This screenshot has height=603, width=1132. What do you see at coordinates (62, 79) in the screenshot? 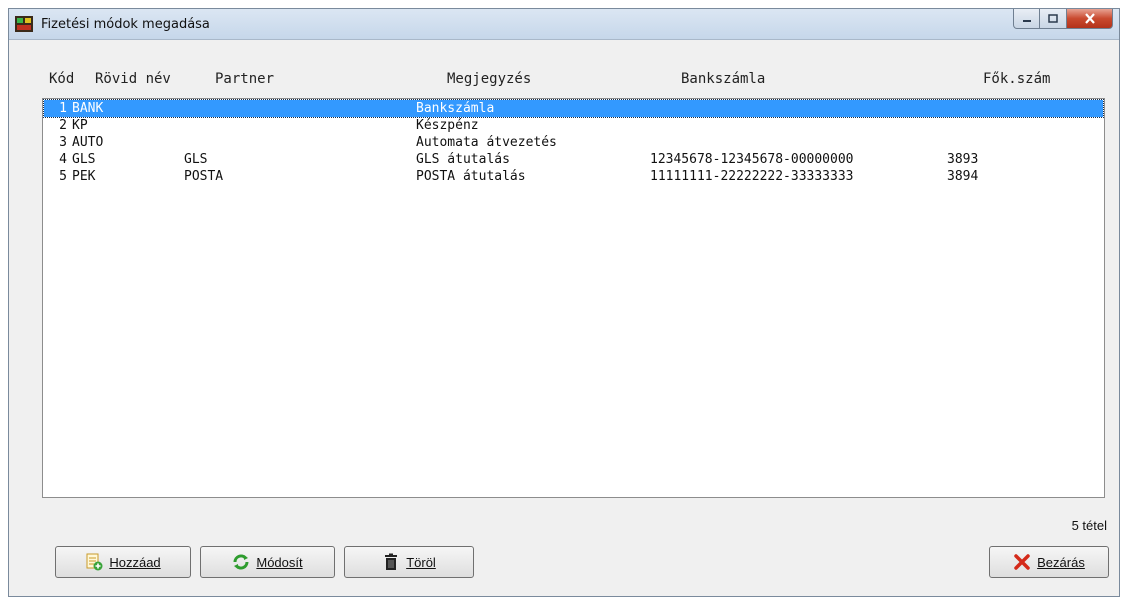
I see `column-header-kod: Kód` at bounding box center [62, 79].